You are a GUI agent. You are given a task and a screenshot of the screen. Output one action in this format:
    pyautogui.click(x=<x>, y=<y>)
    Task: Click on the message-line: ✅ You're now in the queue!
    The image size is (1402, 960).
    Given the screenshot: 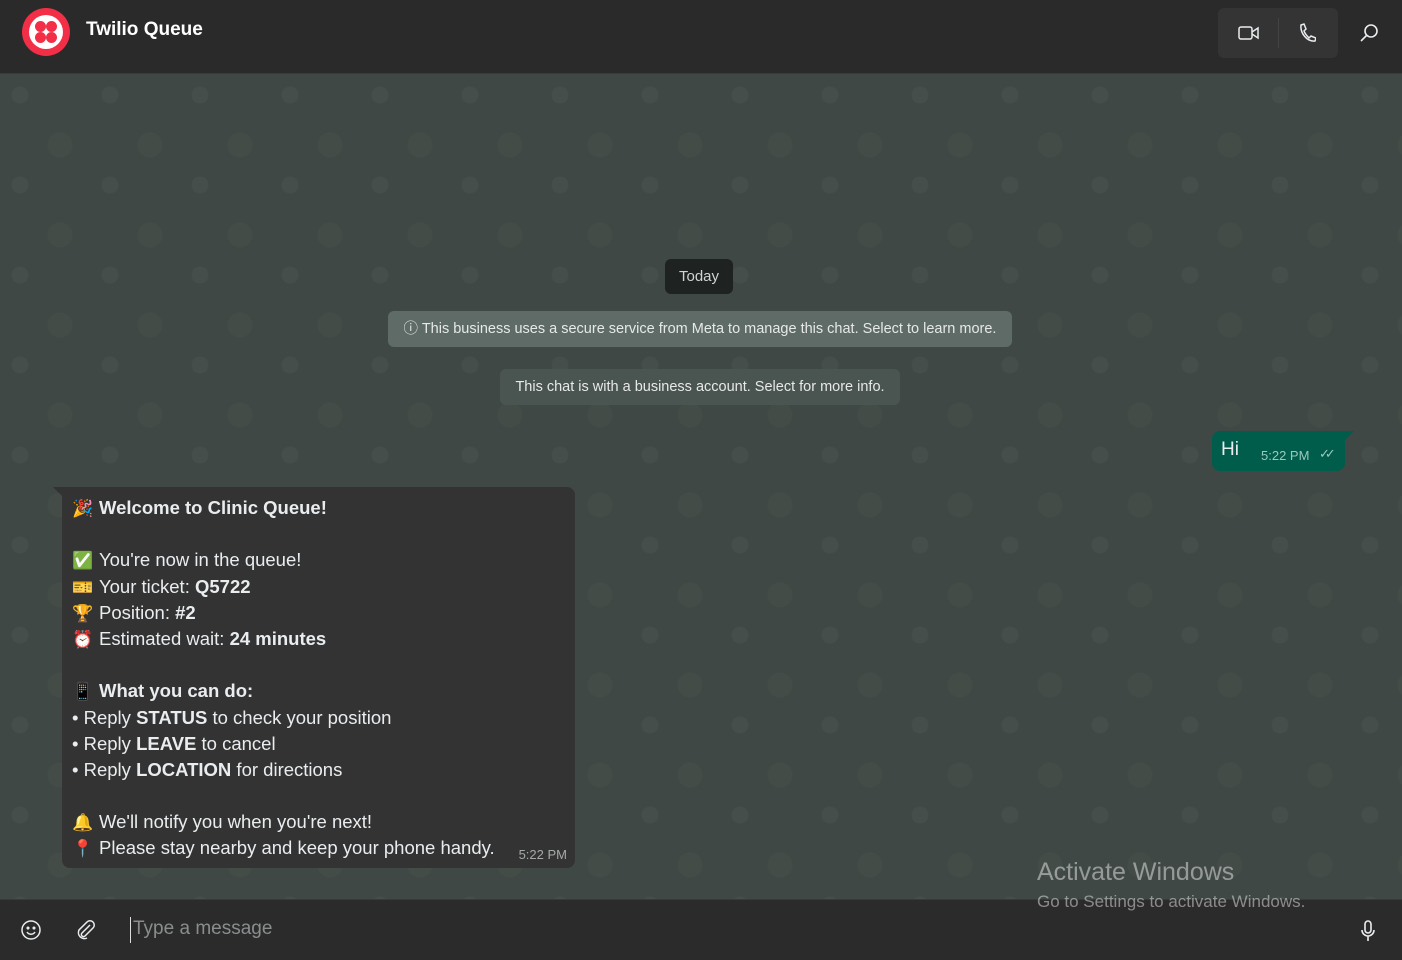 What is the action you would take?
    pyautogui.click(x=318, y=560)
    